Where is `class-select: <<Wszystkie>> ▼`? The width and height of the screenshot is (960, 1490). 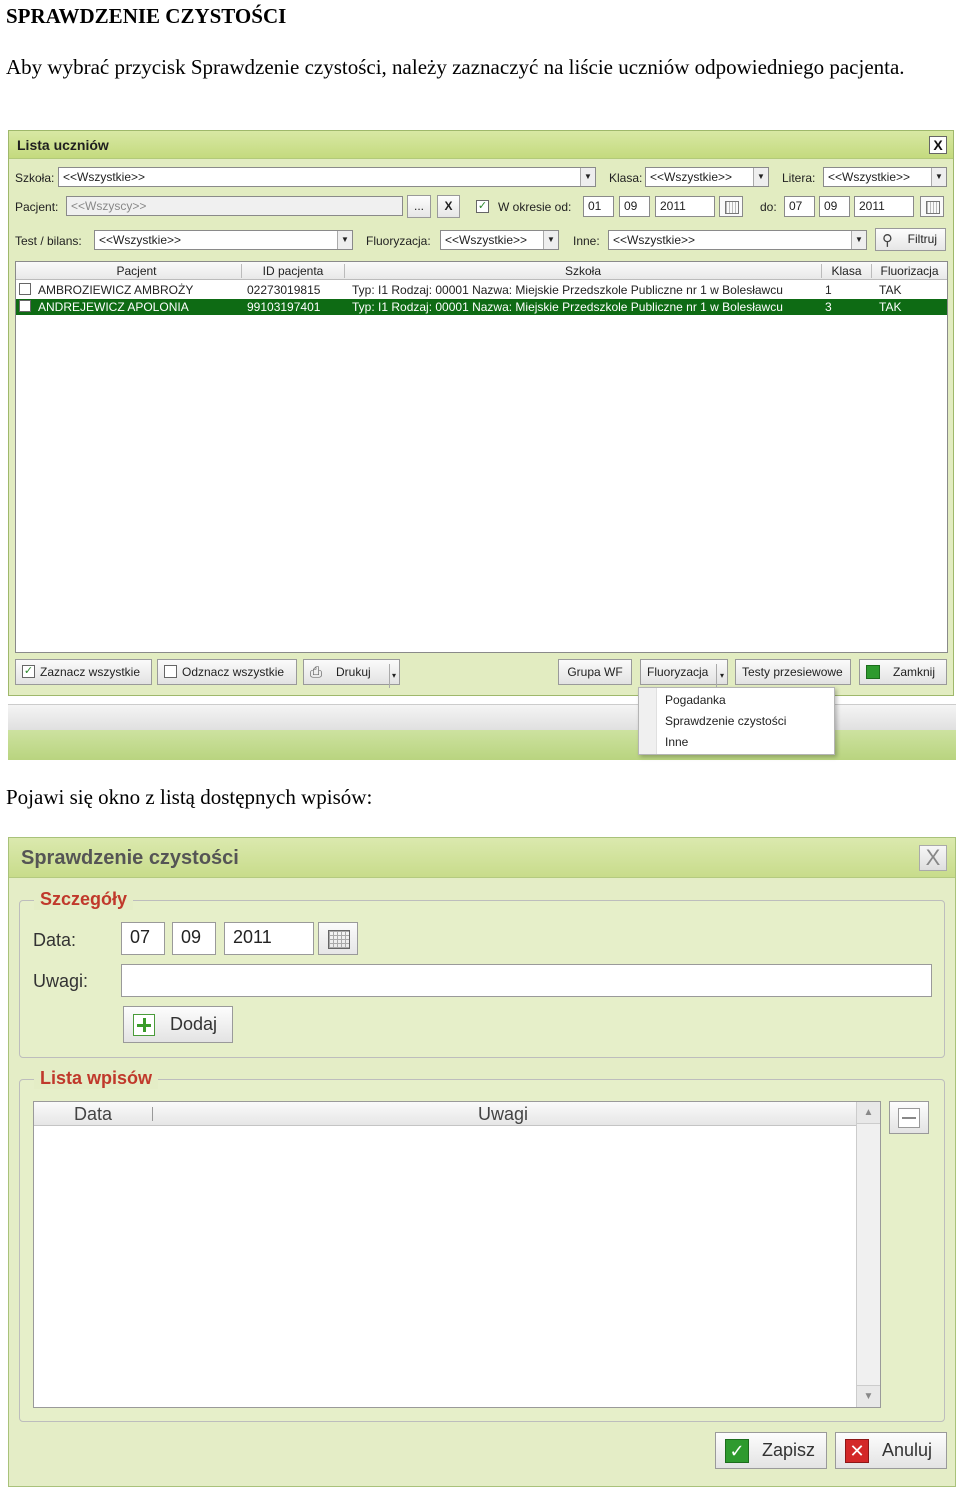 class-select: <<Wszystkie>> ▼ is located at coordinates (707, 177).